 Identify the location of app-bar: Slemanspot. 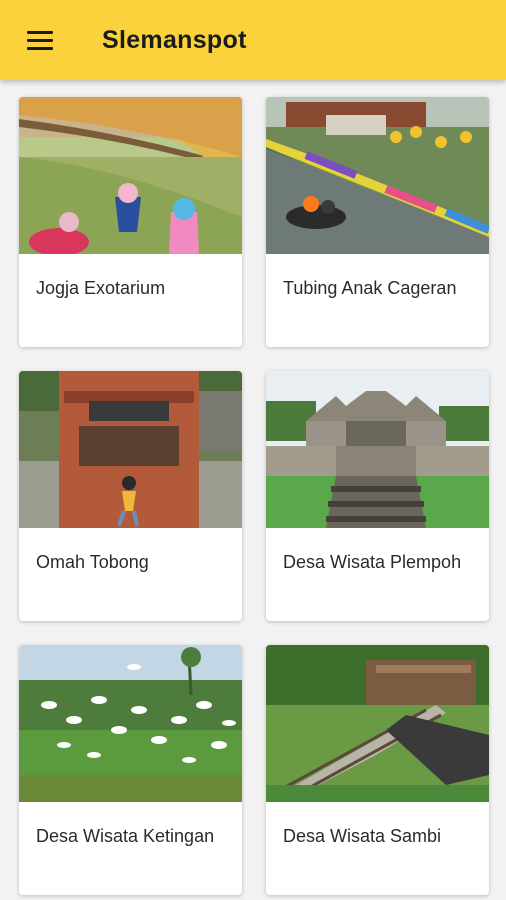
(253, 40).